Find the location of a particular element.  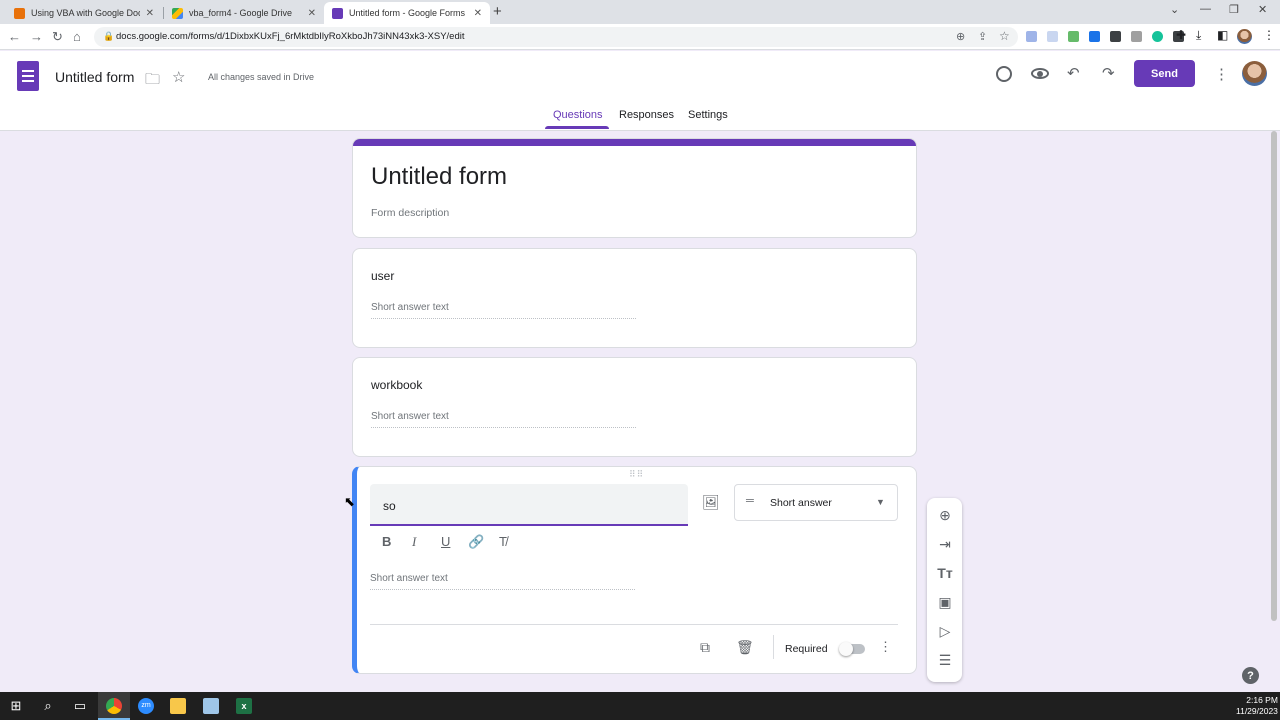

google-forms-logo-icon is located at coordinates (28, 76).